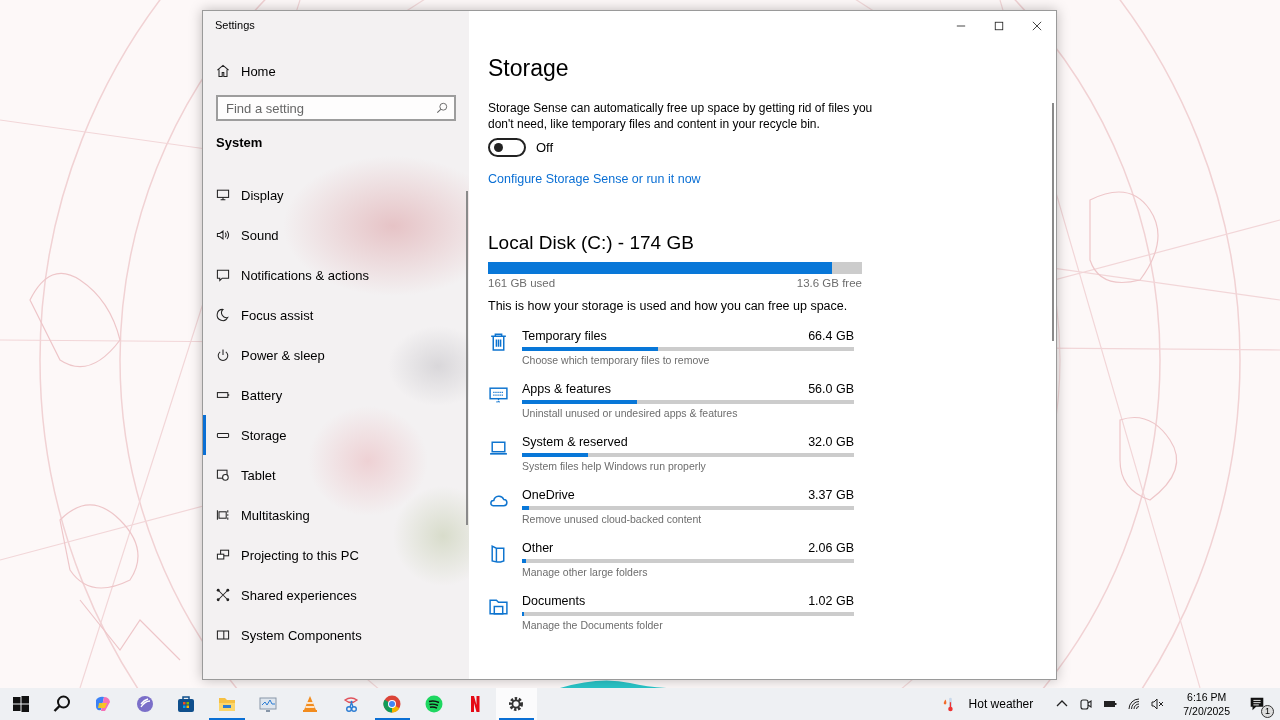 This screenshot has width=1280, height=720. Describe the element at coordinates (564, 336) in the screenshot. I see `category-name: Temporary files` at that location.